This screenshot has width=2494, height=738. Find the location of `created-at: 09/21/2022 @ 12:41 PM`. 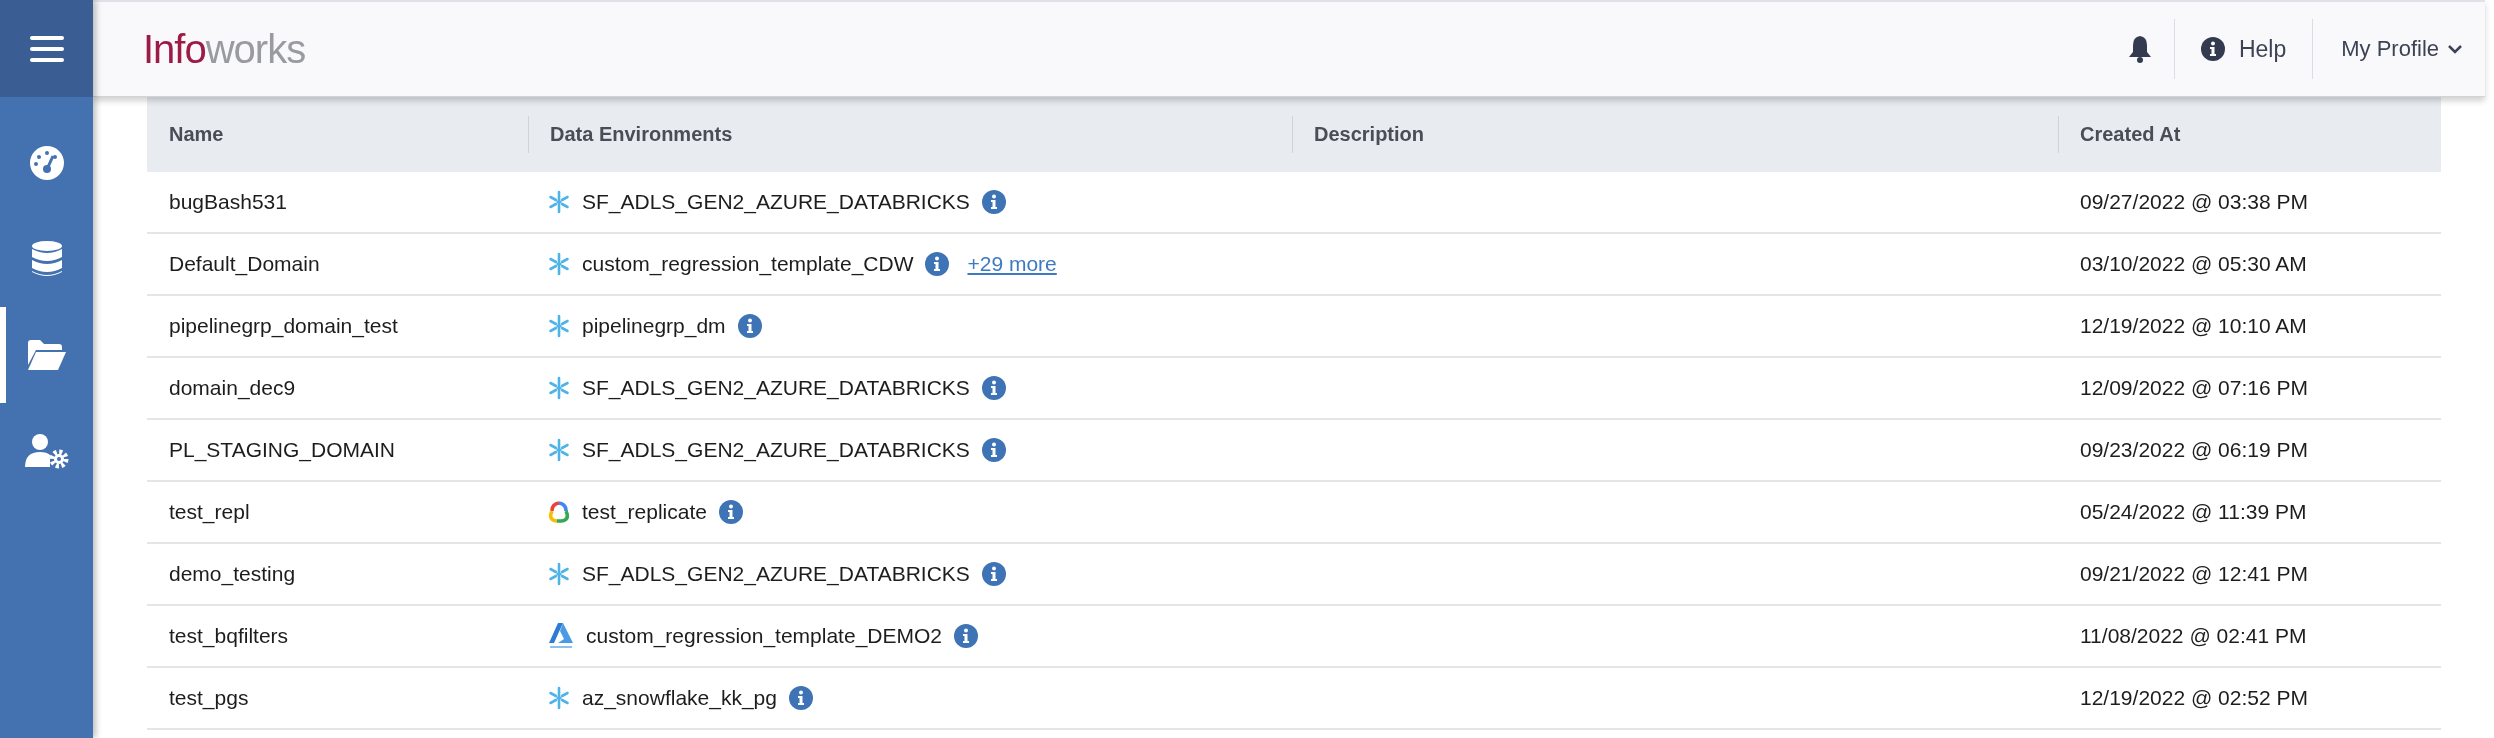

created-at: 09/21/2022 @ 12:41 PM is located at coordinates (2194, 574).